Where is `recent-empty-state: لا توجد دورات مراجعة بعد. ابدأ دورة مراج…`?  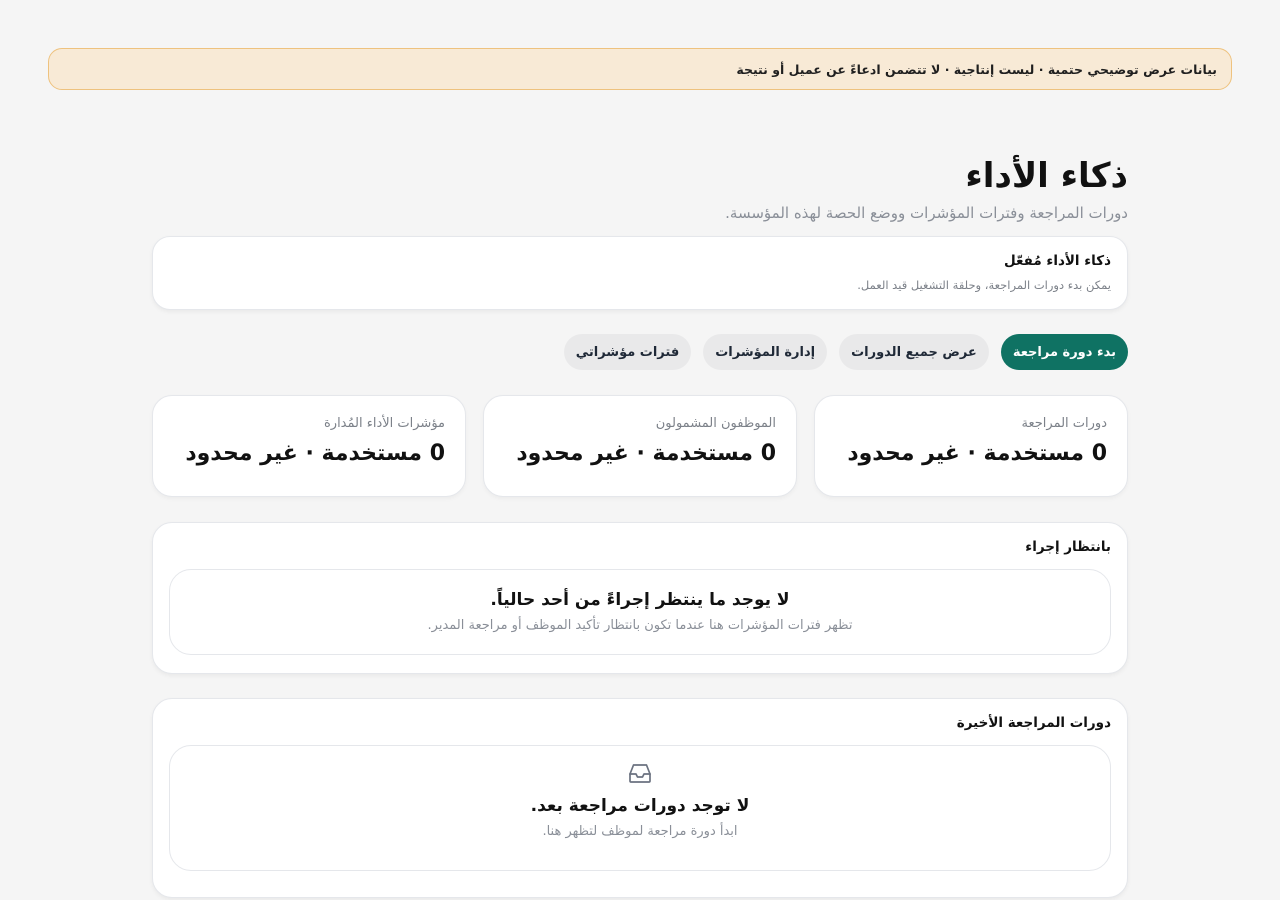 recent-empty-state: لا توجد دورات مراجعة بعد. ابدأ دورة مراج… is located at coordinates (640, 808).